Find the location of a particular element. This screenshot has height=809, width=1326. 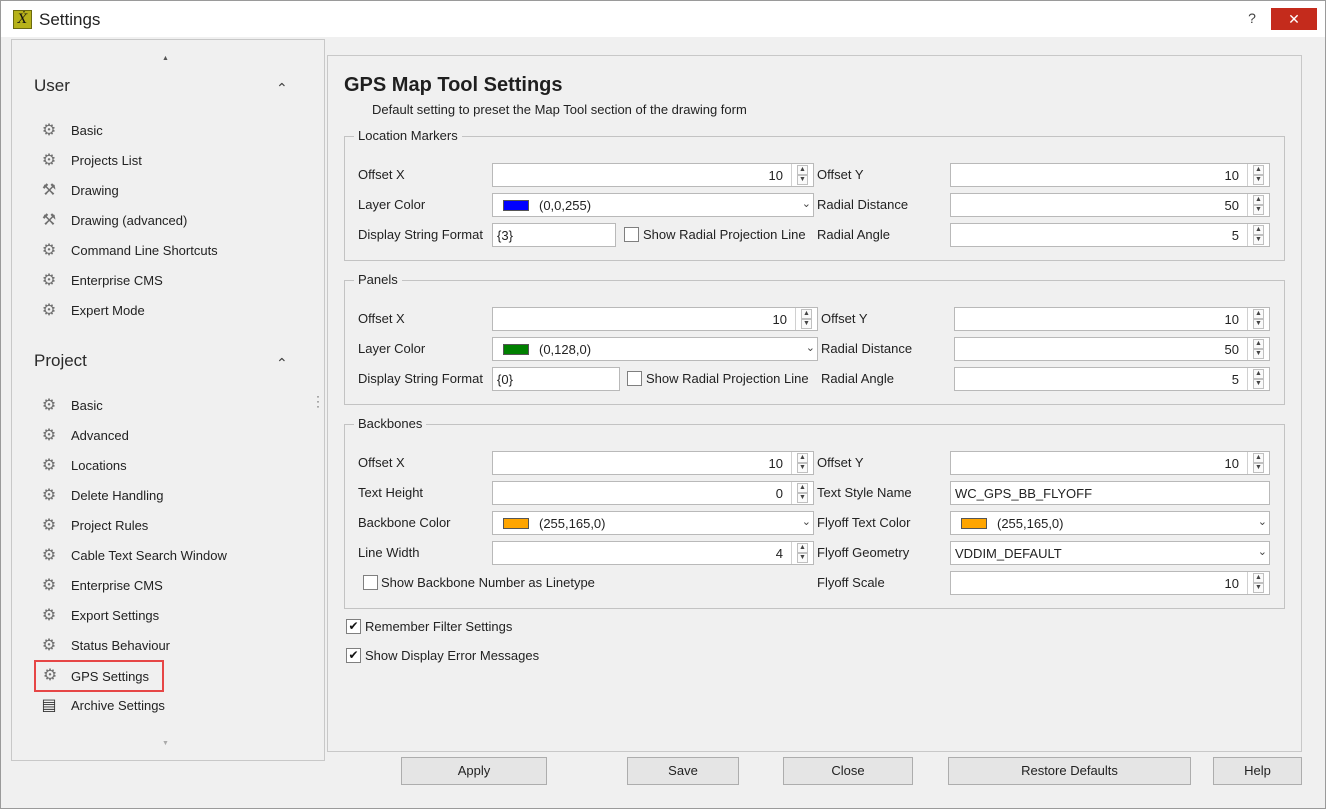

apply-button: Apply is located at coordinates (474, 771).